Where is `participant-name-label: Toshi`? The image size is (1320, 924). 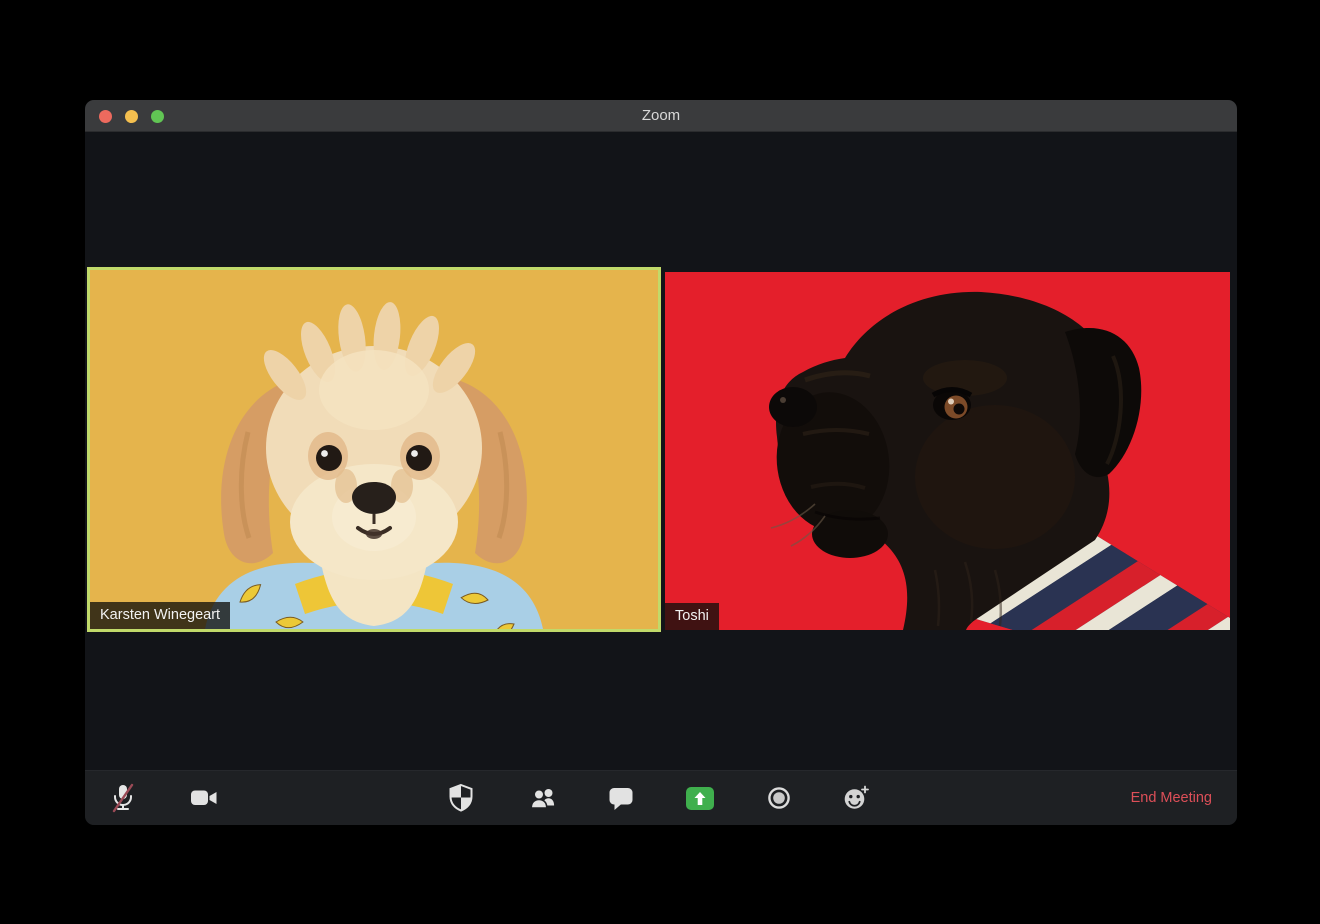
participant-name-label: Toshi is located at coordinates (692, 616).